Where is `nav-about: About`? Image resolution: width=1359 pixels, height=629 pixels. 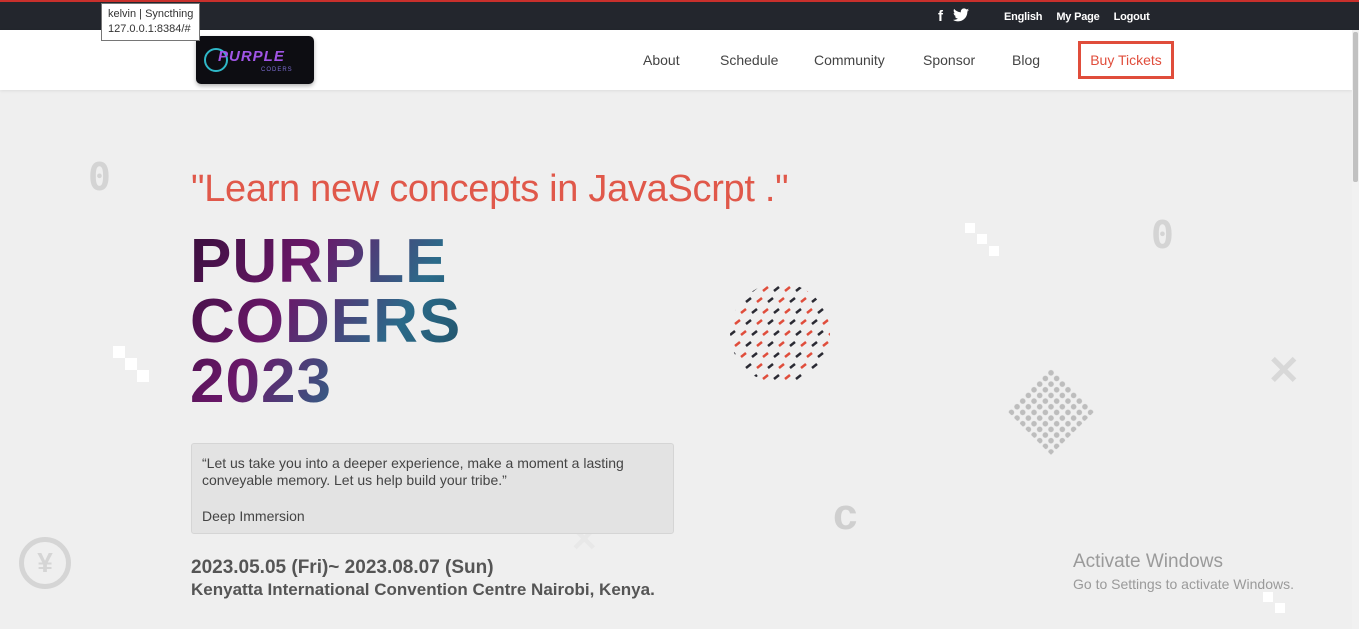 nav-about: About is located at coordinates (661, 60).